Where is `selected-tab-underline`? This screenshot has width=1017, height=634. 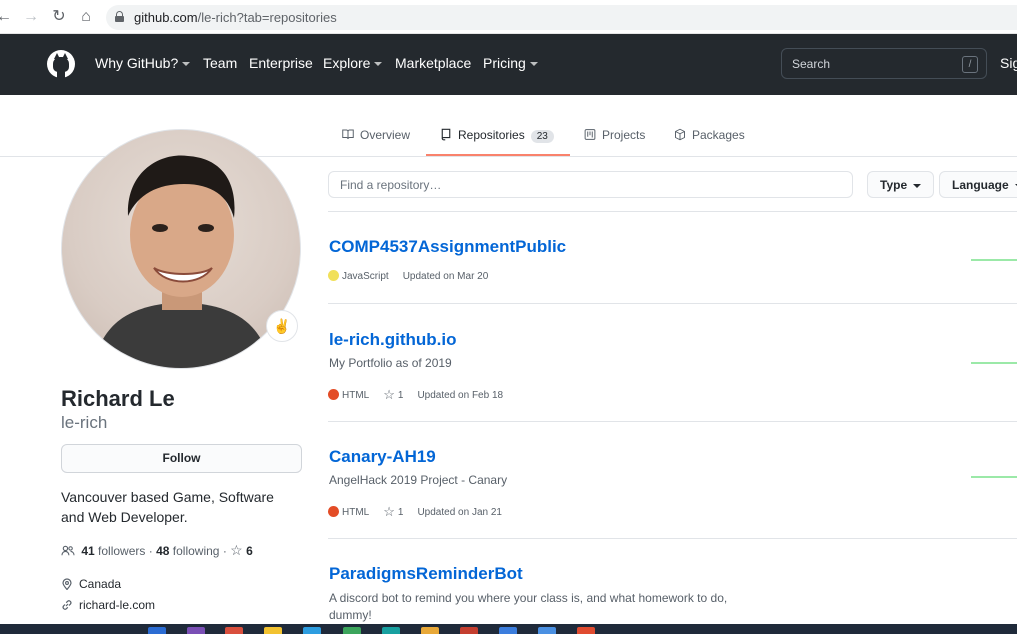 selected-tab-underline is located at coordinates (498, 155).